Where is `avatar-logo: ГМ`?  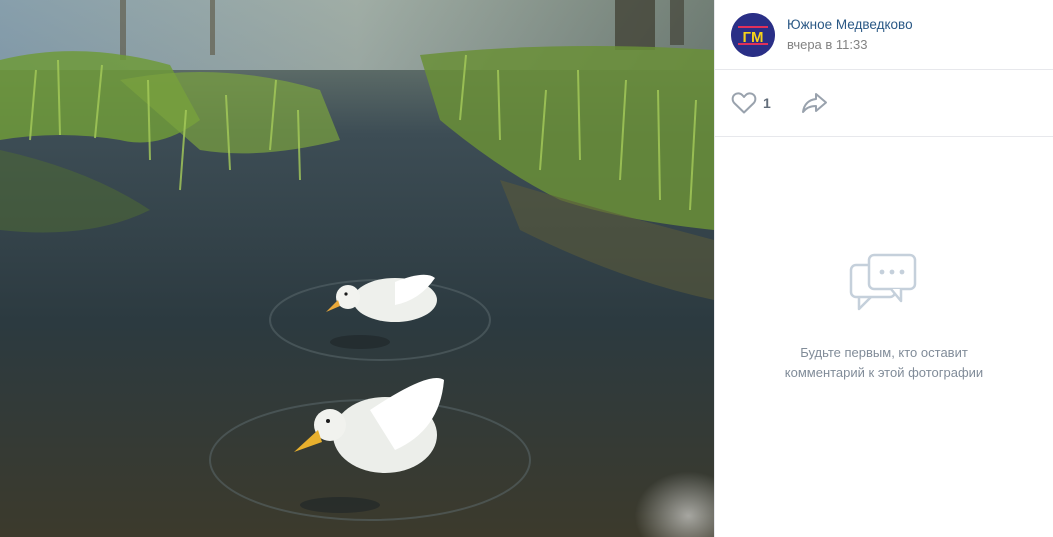 avatar-logo: ГМ is located at coordinates (753, 34).